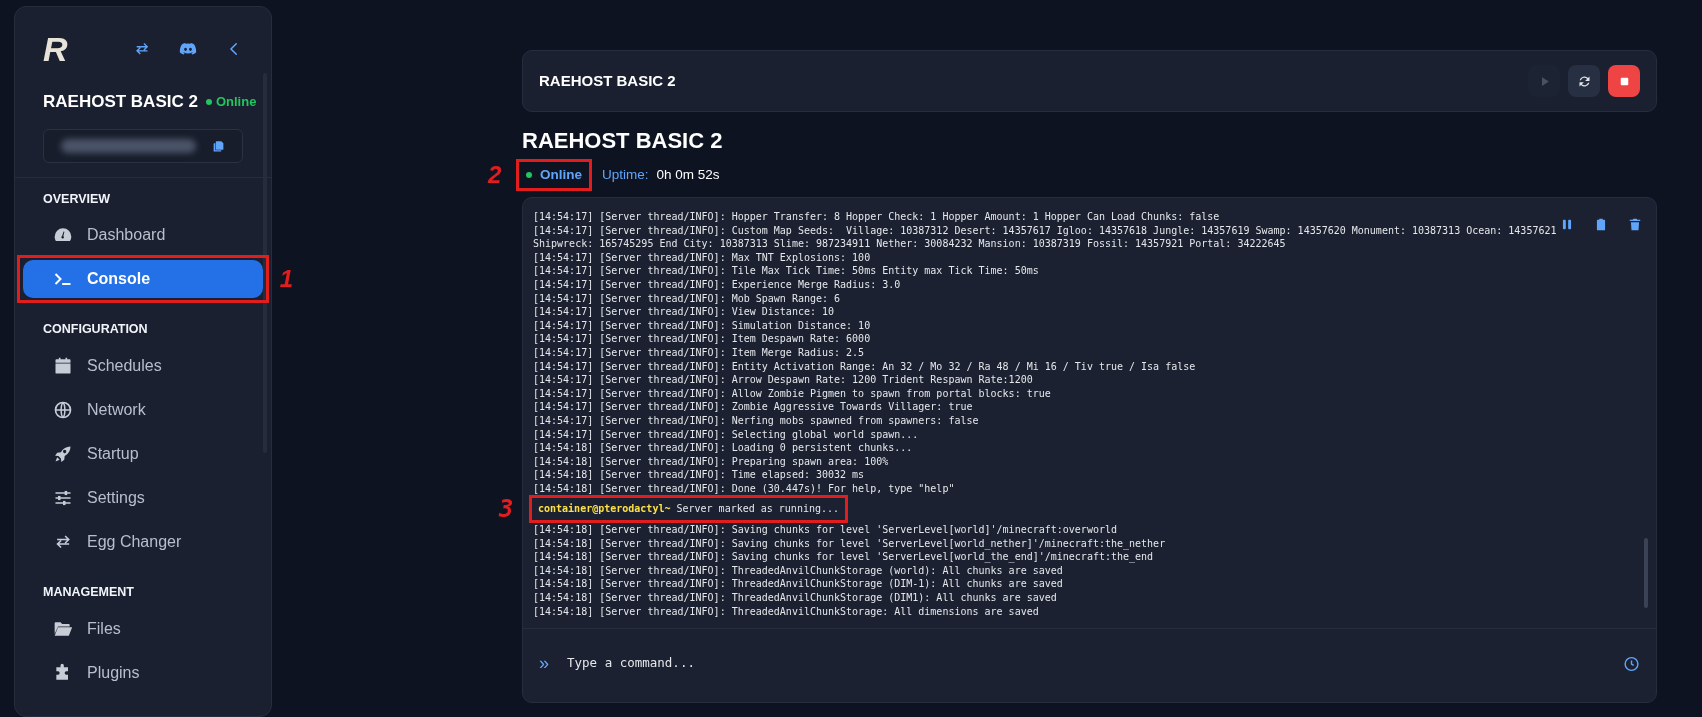  What do you see at coordinates (607, 80) in the screenshot?
I see `header-title: RAEHOST BASIC 2` at bounding box center [607, 80].